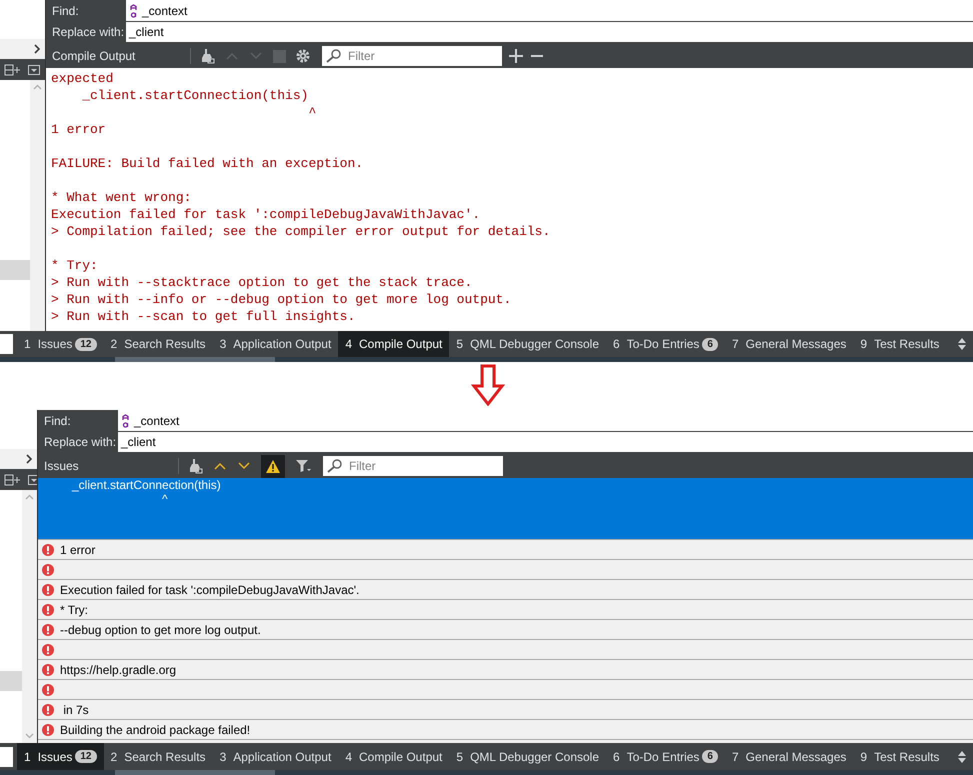 This screenshot has width=973, height=775. Describe the element at coordinates (303, 466) in the screenshot. I see `filter-icon` at that location.